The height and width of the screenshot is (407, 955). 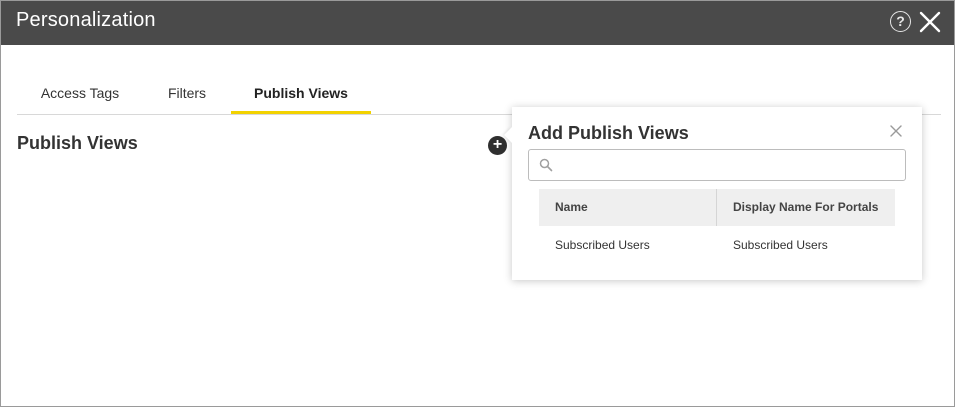 What do you see at coordinates (602, 245) in the screenshot?
I see `cell-name: Subscribed Users` at bounding box center [602, 245].